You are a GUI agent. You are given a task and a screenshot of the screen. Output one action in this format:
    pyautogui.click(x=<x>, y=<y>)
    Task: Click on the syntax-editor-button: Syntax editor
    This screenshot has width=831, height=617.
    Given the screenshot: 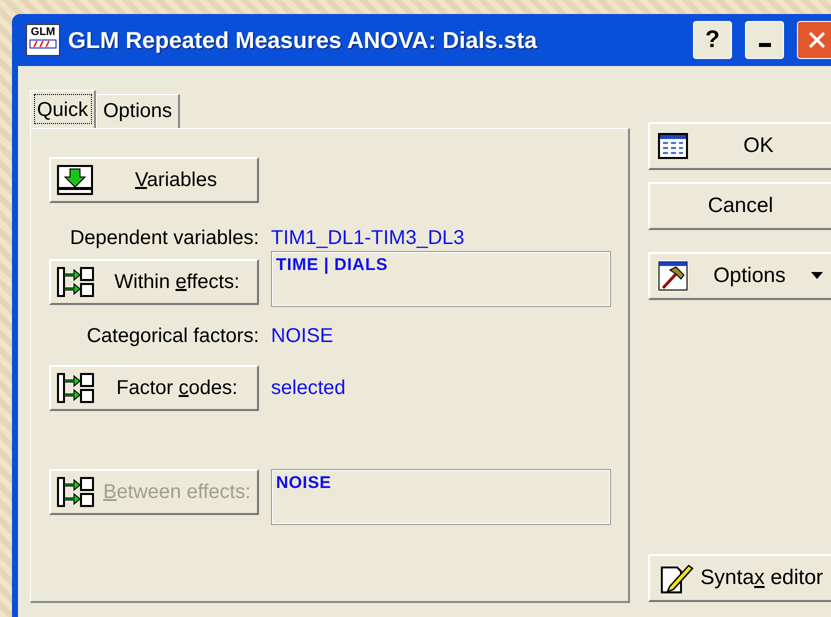 What is the action you would take?
    pyautogui.click(x=739, y=578)
    